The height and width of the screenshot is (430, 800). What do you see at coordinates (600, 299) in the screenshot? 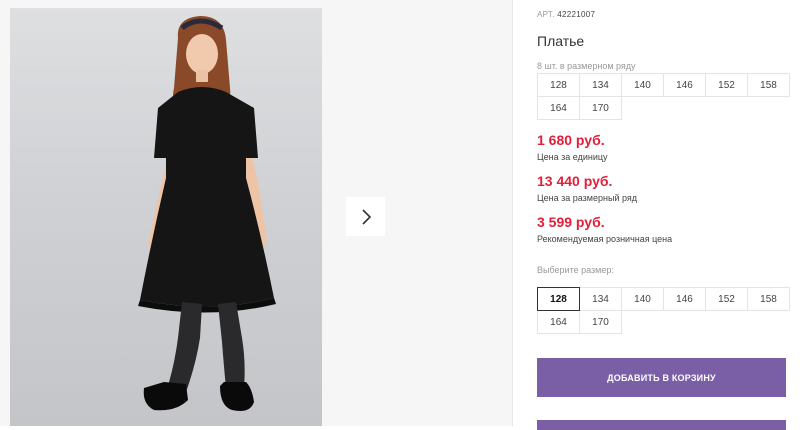
I see `size-option: 134` at bounding box center [600, 299].